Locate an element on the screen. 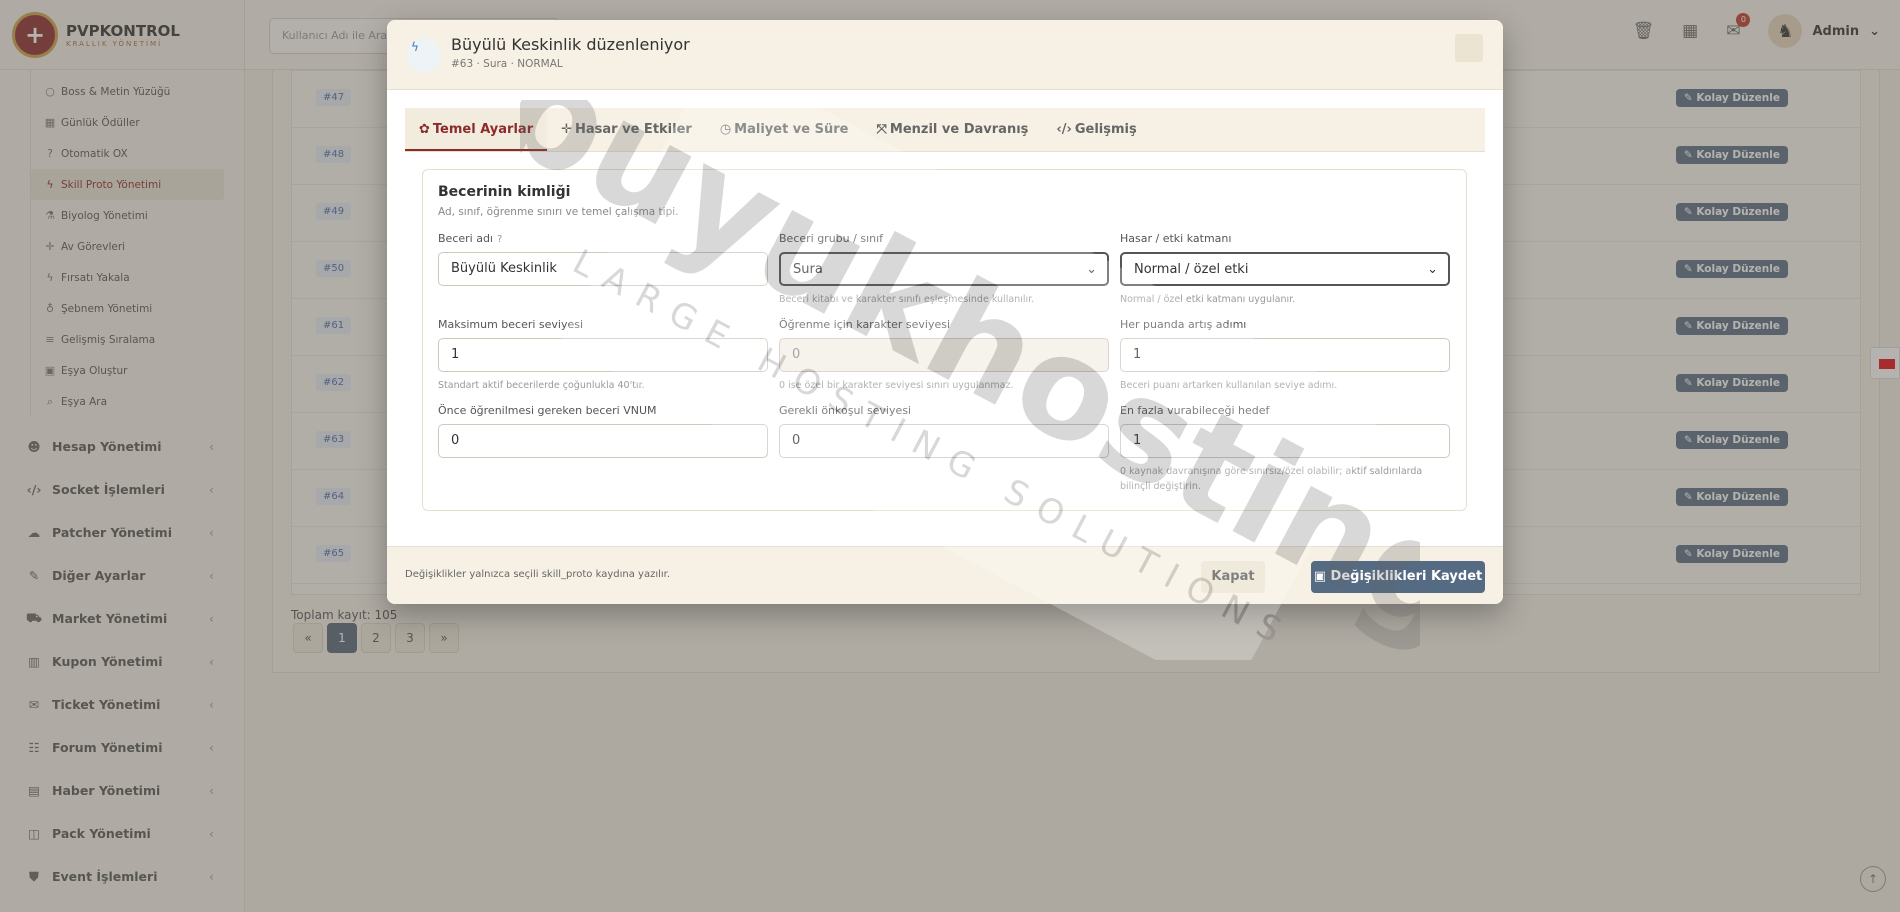 The width and height of the screenshot is (1900, 912). field-label: En fazla vurabileceği hedef is located at coordinates (1195, 410).